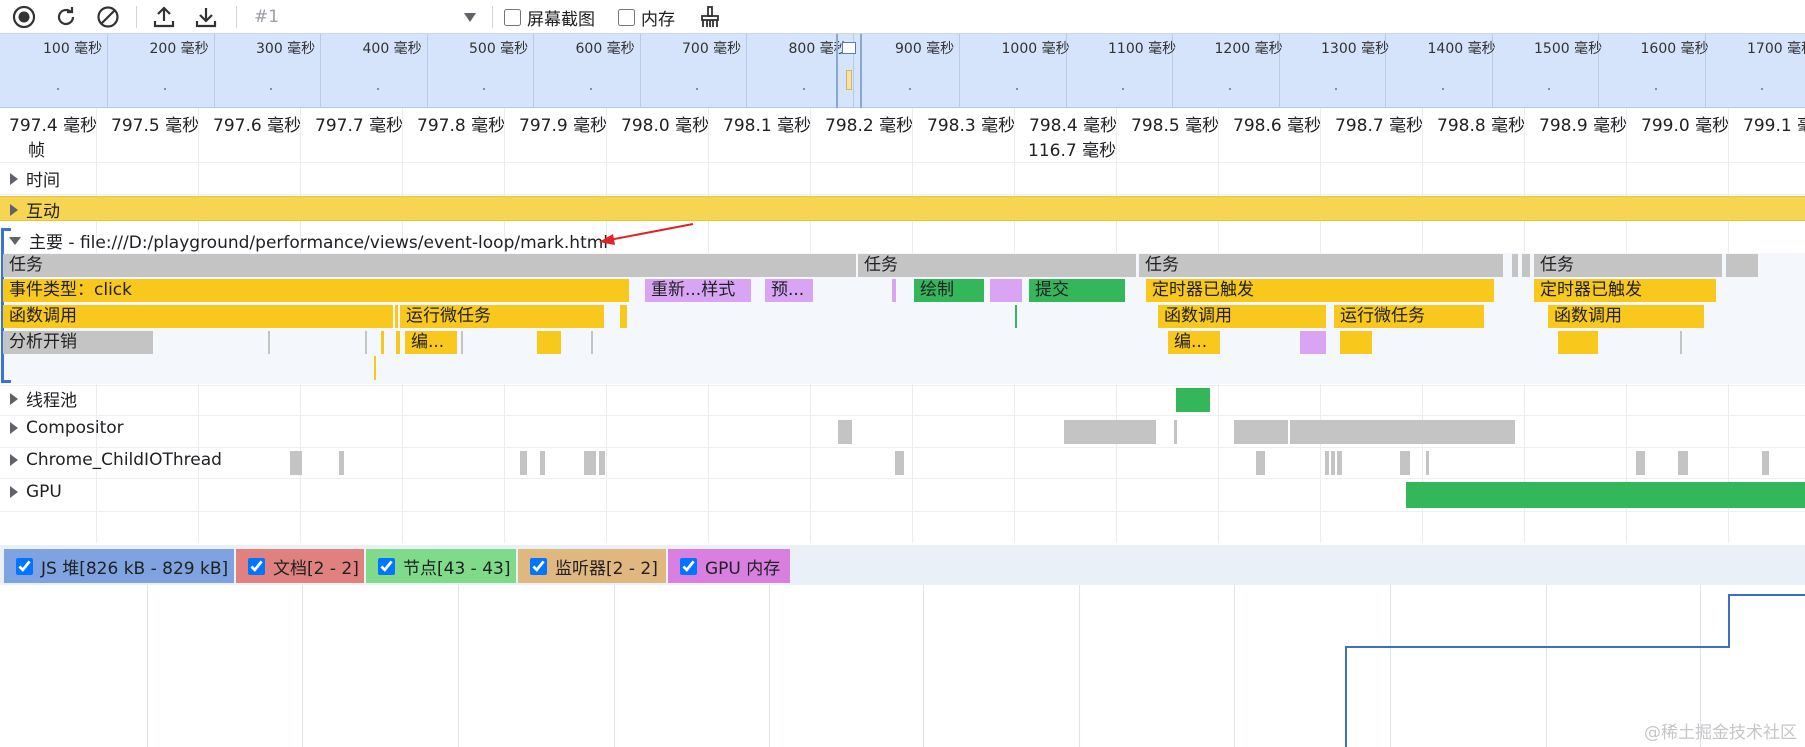 Image resolution: width=1805 pixels, height=747 pixels. What do you see at coordinates (441, 566) in the screenshot?
I see `counter-nodes: 节点[43 - 43]` at bounding box center [441, 566].